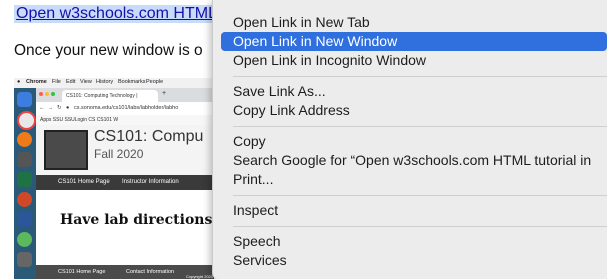 The width and height of the screenshot is (607, 279). What do you see at coordinates (414, 22) in the screenshot?
I see `menu-open-new-tab: Open Link in New Tab` at bounding box center [414, 22].